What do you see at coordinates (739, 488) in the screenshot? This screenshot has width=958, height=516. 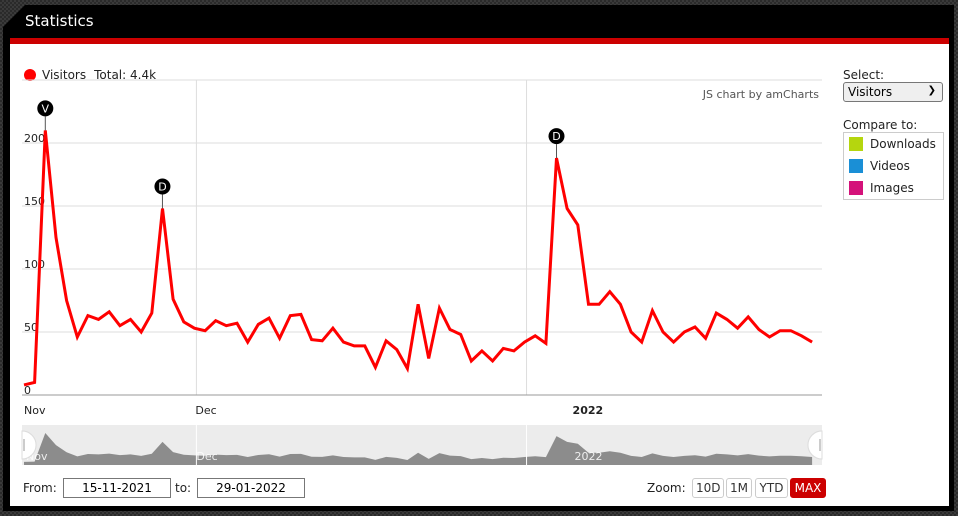 I see `zoom-1m-button: 1M` at bounding box center [739, 488].